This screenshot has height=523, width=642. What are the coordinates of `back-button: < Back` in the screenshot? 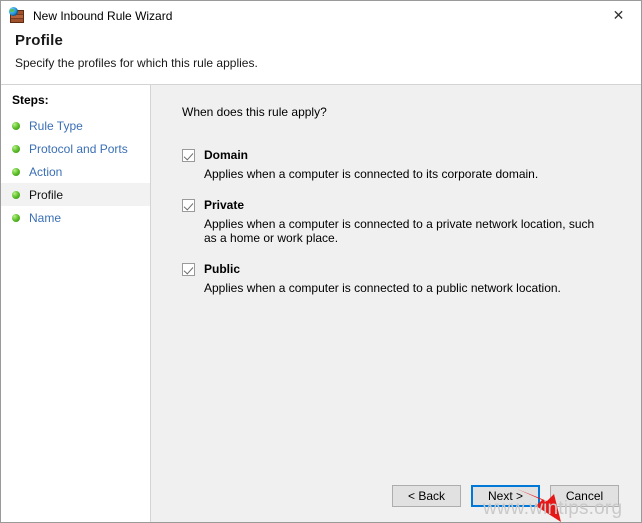 It's located at (426, 496).